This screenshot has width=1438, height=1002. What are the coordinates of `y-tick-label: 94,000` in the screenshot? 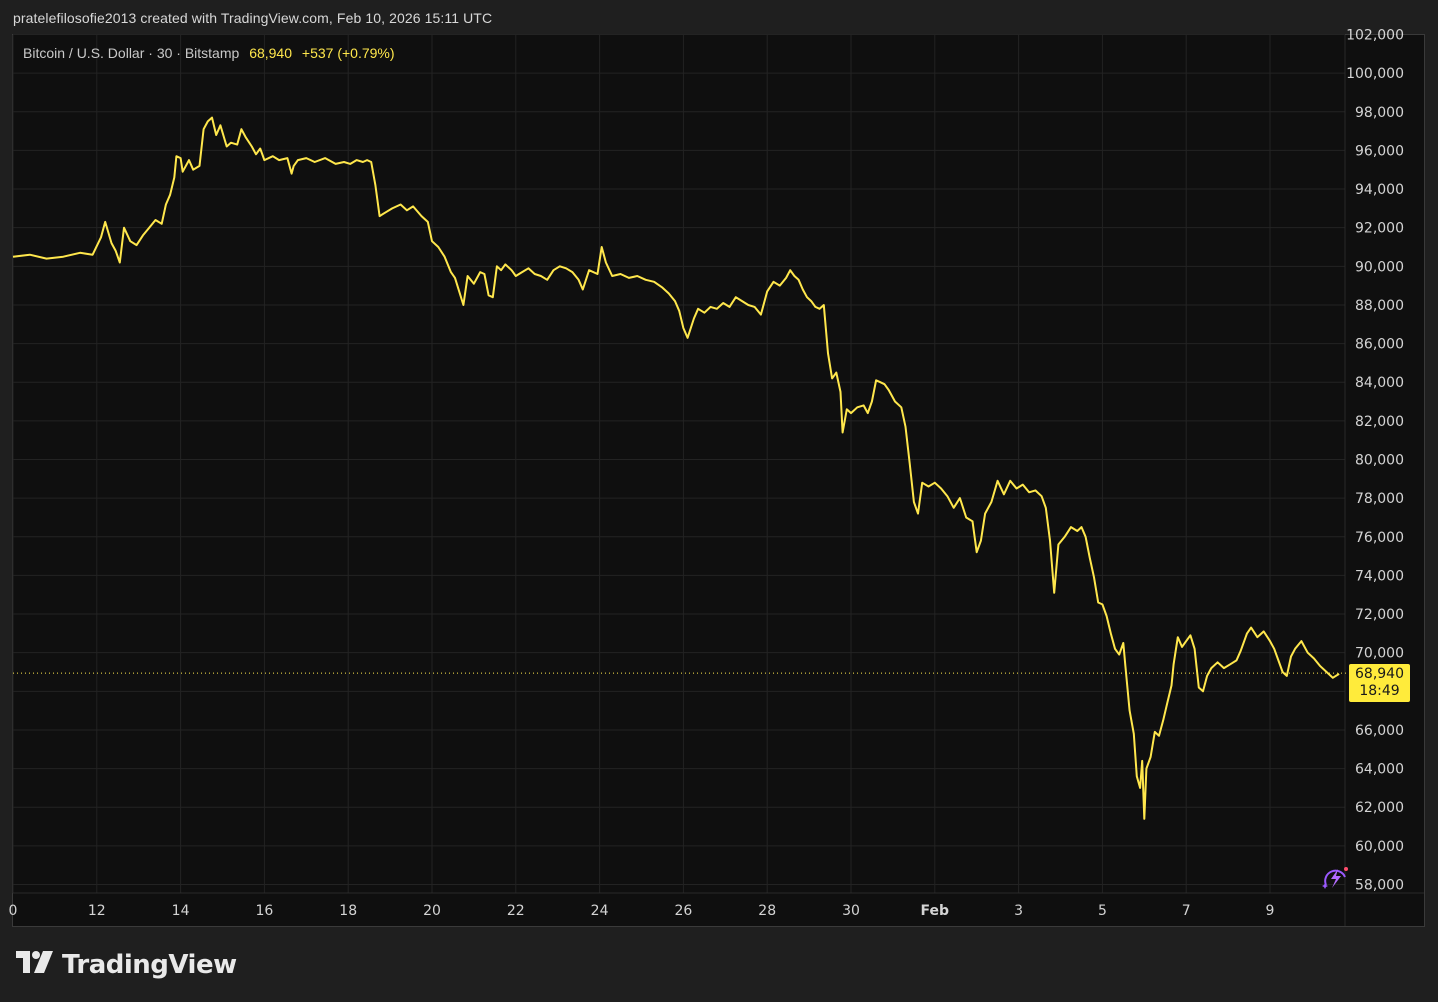 It's located at (1379, 190).